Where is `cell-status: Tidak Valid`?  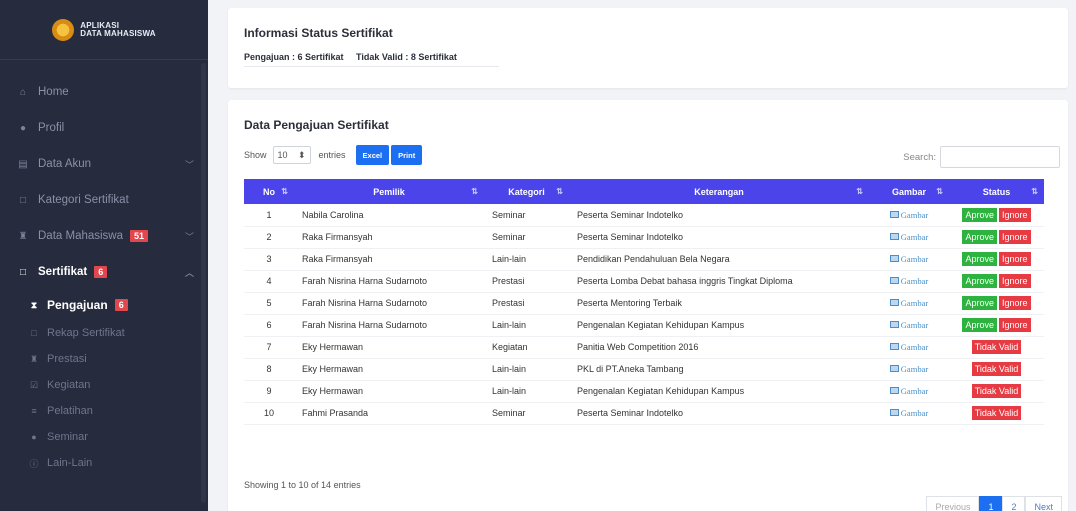 cell-status: Tidak Valid is located at coordinates (996, 369).